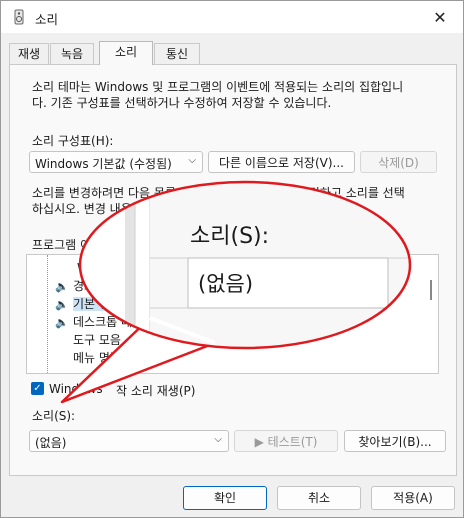 The image size is (464, 518). I want to click on list-item-tail: 시, so click(242, 340).